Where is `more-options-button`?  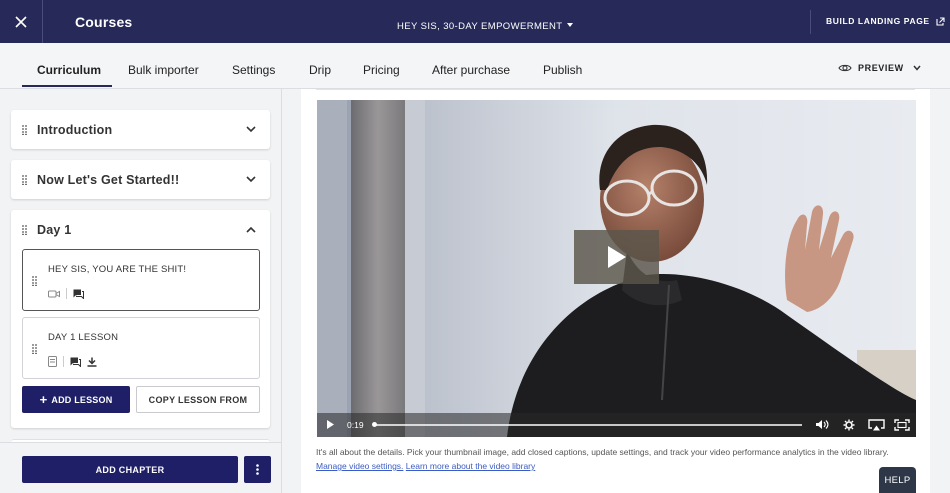 more-options-button is located at coordinates (257, 469).